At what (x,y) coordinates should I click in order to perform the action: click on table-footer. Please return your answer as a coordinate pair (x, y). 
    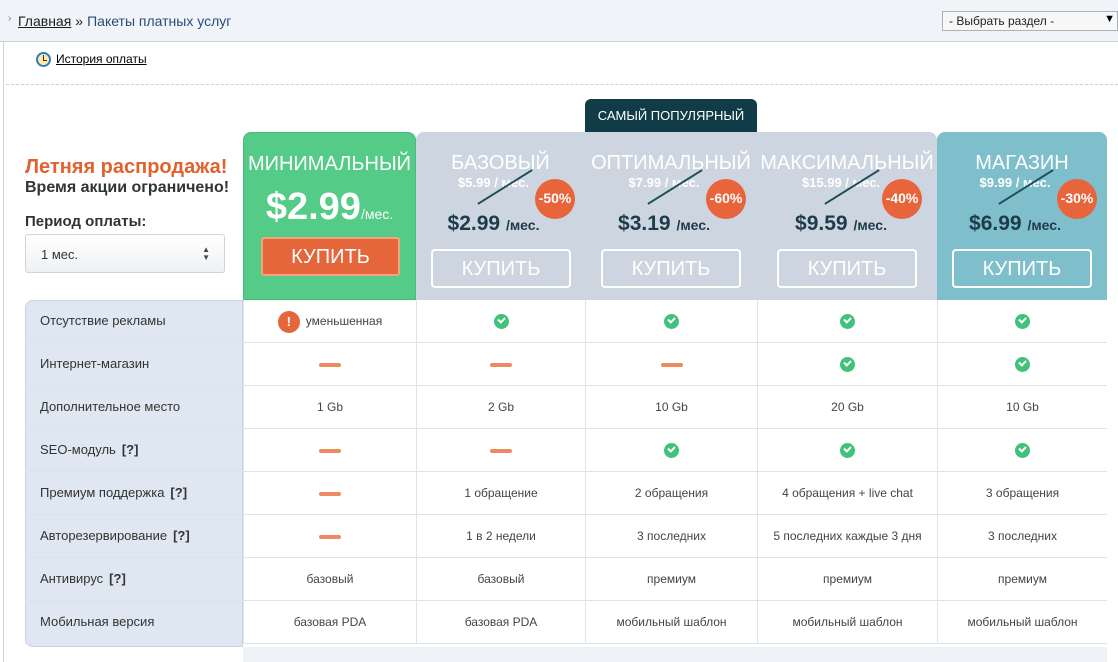
    Looking at the image, I should click on (675, 654).